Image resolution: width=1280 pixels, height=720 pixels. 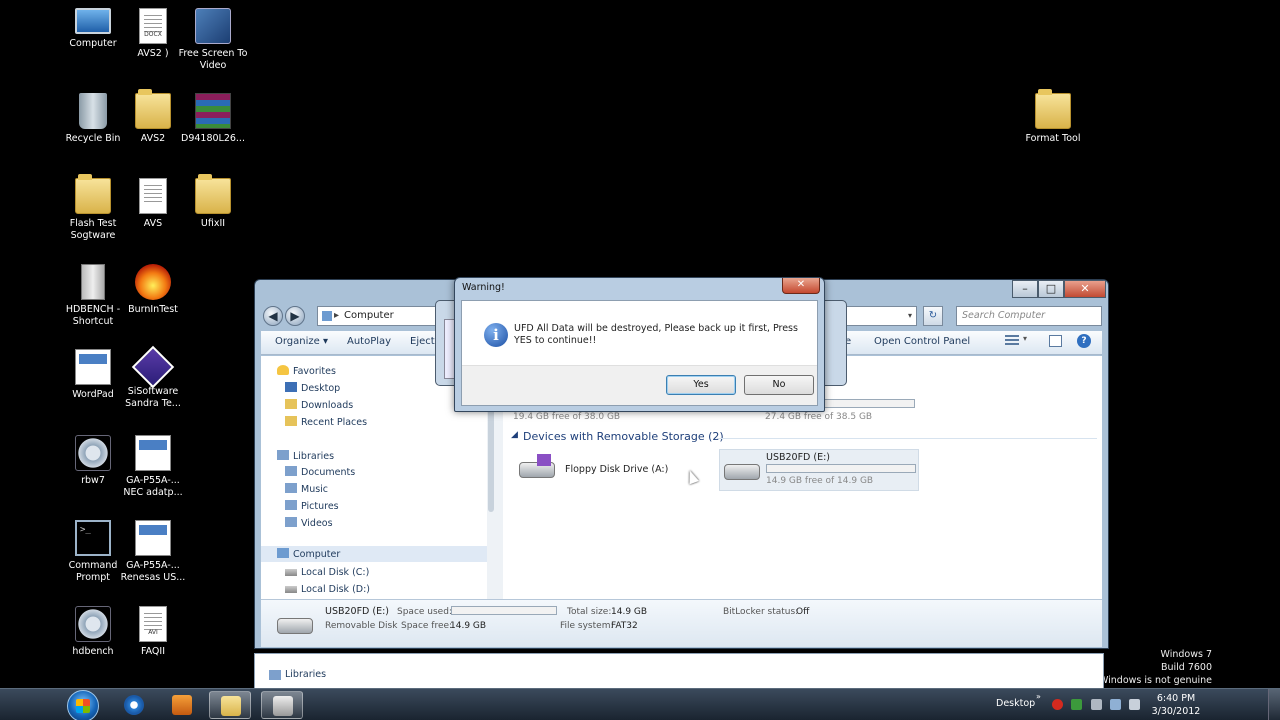 What do you see at coordinates (483, 287) in the screenshot?
I see `warning-title: Warning!` at bounding box center [483, 287].